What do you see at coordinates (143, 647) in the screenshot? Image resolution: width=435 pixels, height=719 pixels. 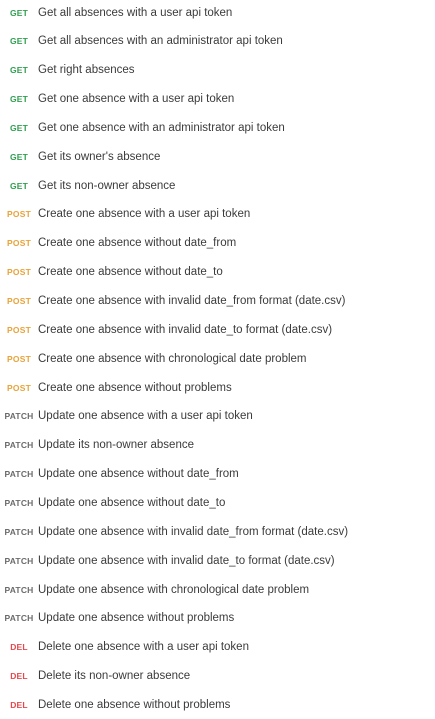 I see `request-name: Delete one absence with a user api token` at bounding box center [143, 647].